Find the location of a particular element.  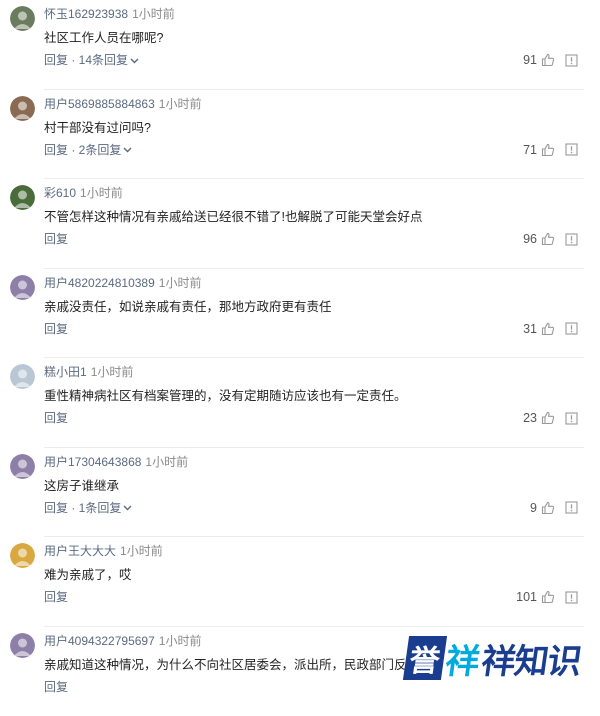

reply-label: 回复 · 1条回复 is located at coordinates (82, 508).